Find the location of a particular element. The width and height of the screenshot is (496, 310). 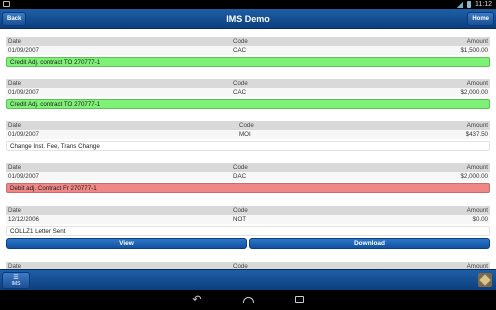

home-icon is located at coordinates (248, 300).